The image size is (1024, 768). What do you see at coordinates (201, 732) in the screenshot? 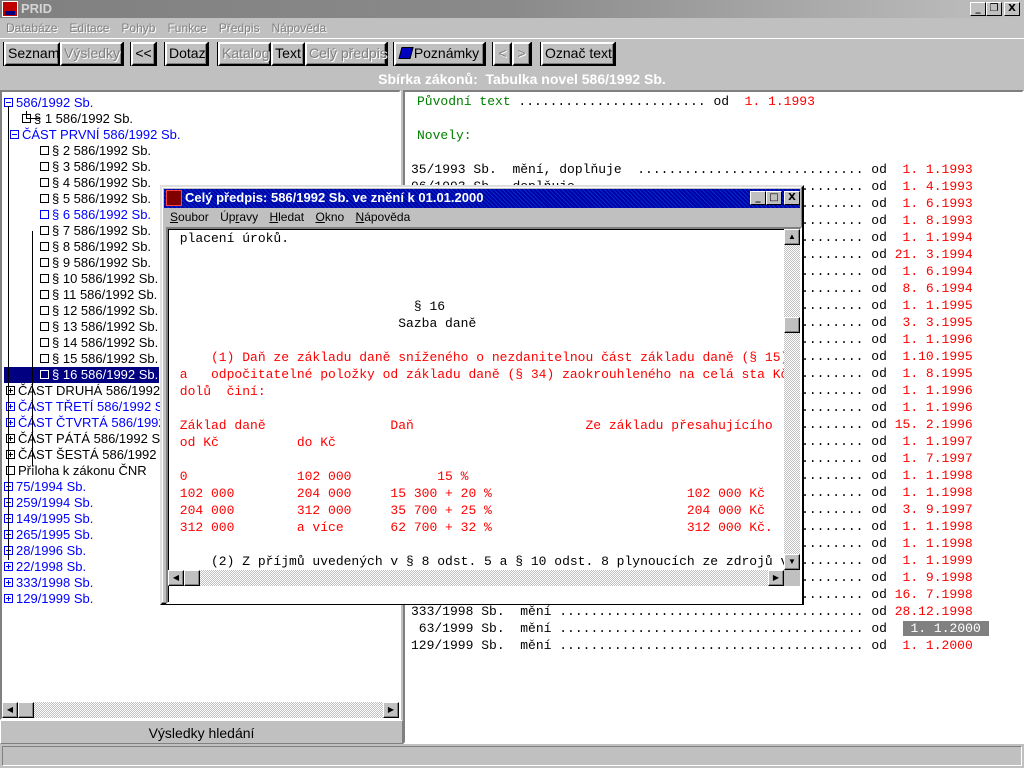
I see `search-results-label: Výsledky hledání` at bounding box center [201, 732].